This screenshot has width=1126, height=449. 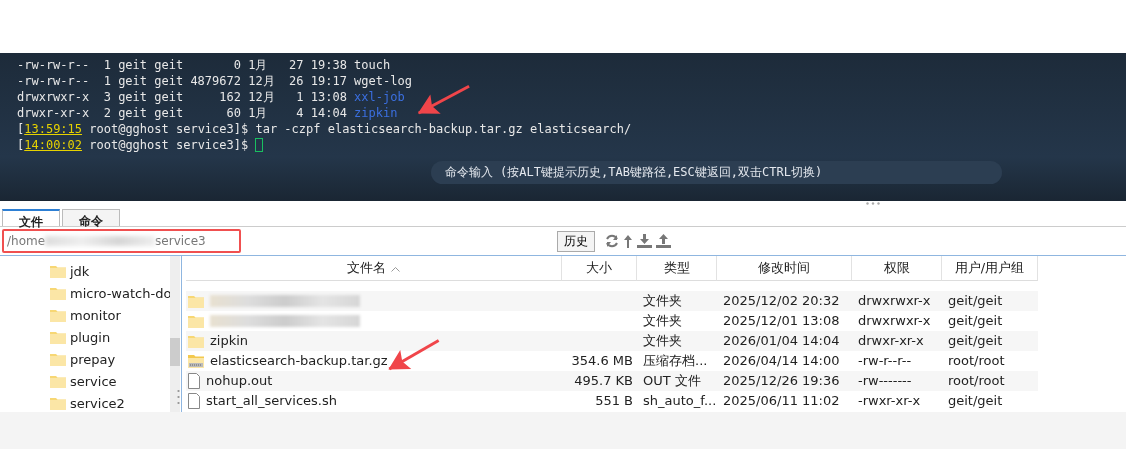 What do you see at coordinates (644, 241) in the screenshot?
I see `download-icon` at bounding box center [644, 241].